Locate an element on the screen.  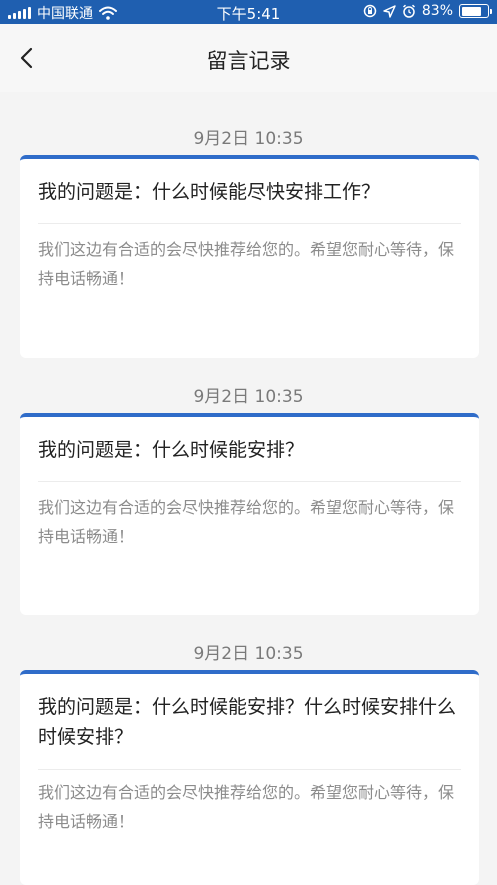
orientation-lock-icon is located at coordinates (370, 11).